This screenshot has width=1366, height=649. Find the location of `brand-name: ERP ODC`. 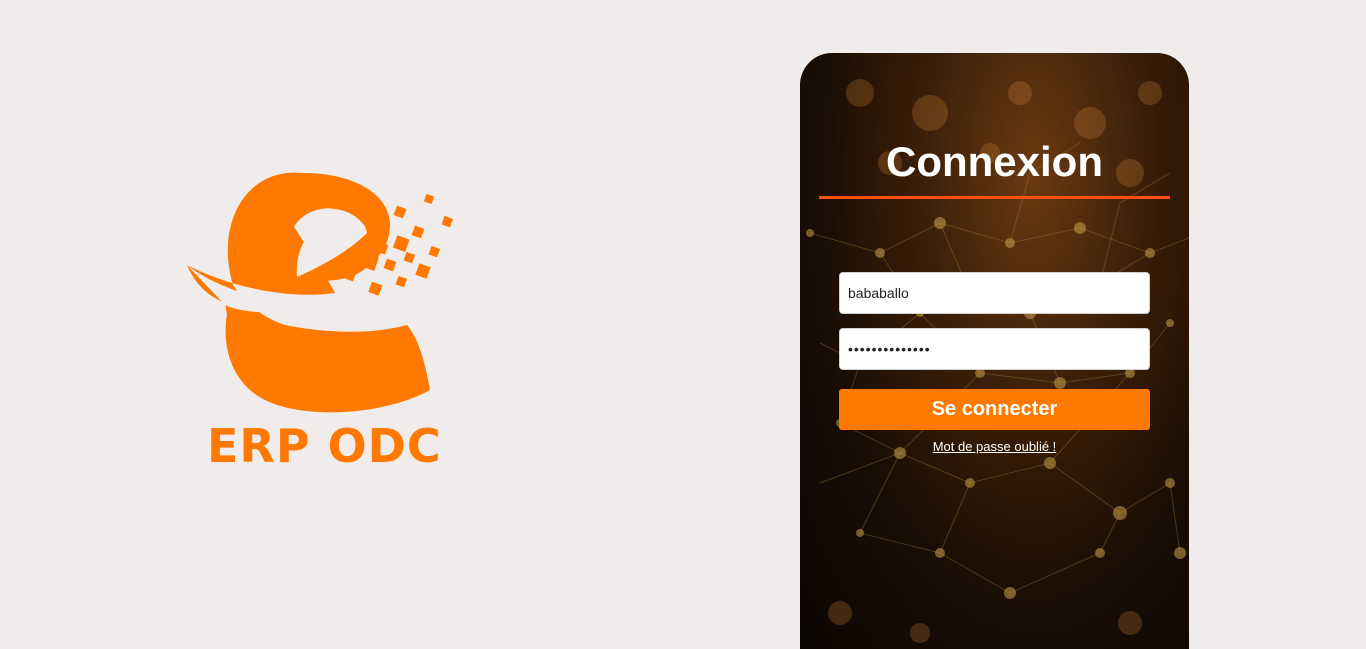

brand-name: ERP ODC is located at coordinates (324, 446).